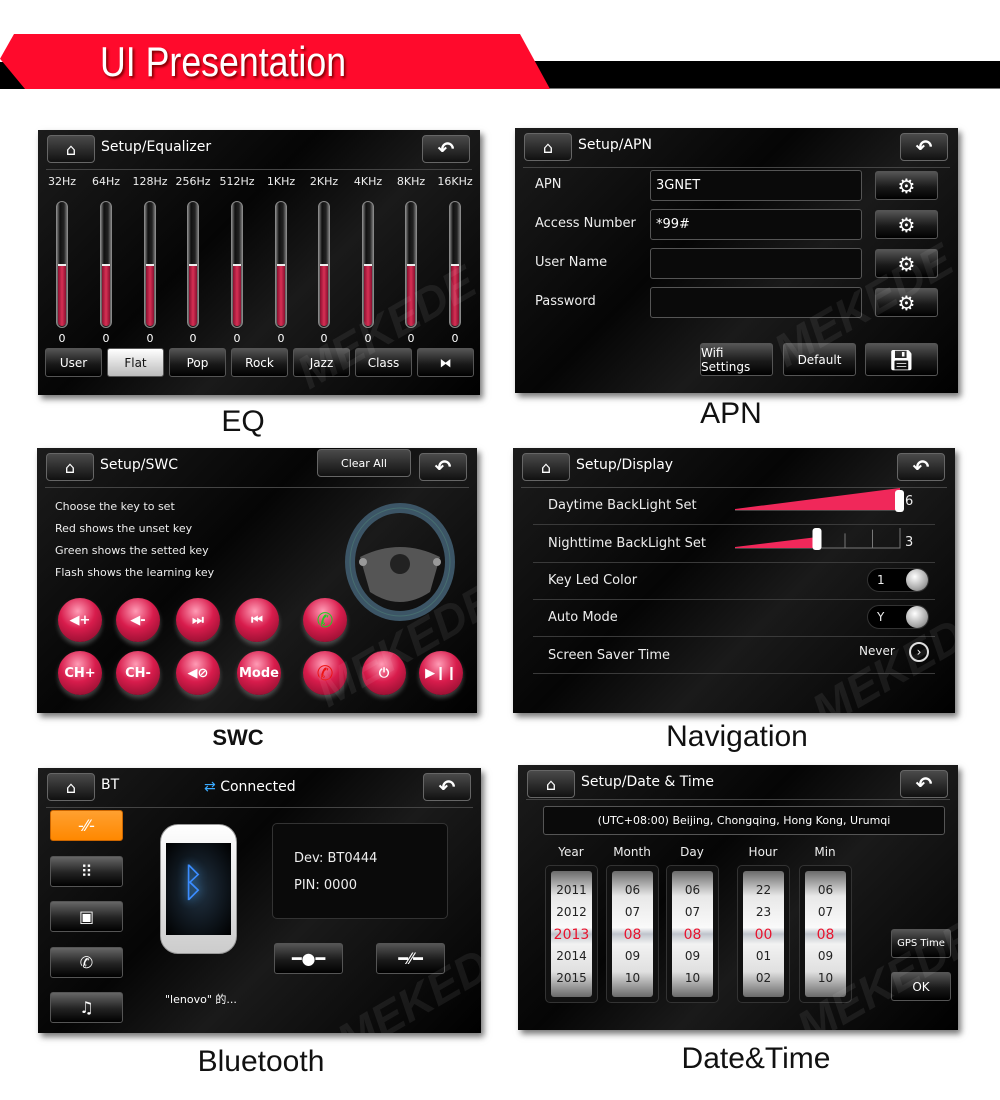  Describe the element at coordinates (756, 224) in the screenshot. I see `apn-field-input: *99#` at that location.